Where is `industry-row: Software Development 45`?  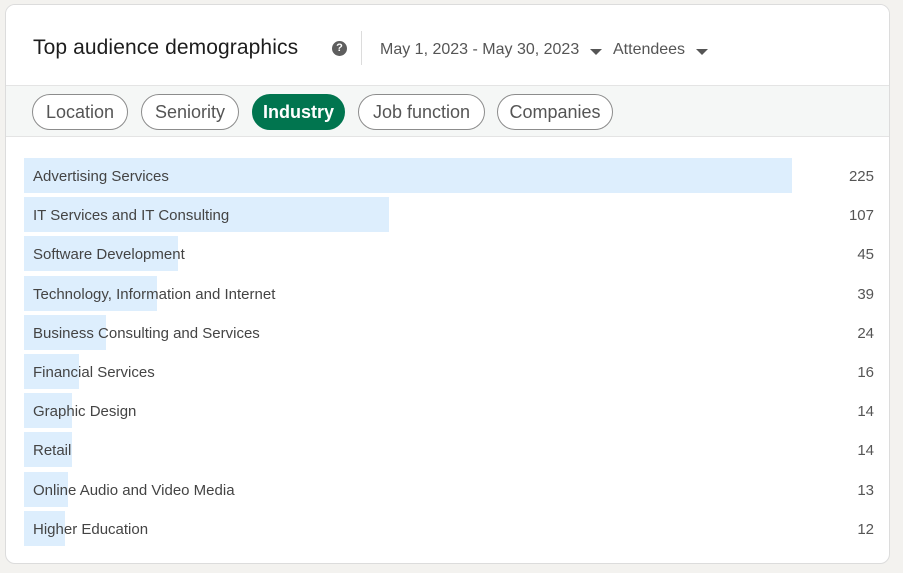
industry-row: Software Development 45 is located at coordinates (449, 253).